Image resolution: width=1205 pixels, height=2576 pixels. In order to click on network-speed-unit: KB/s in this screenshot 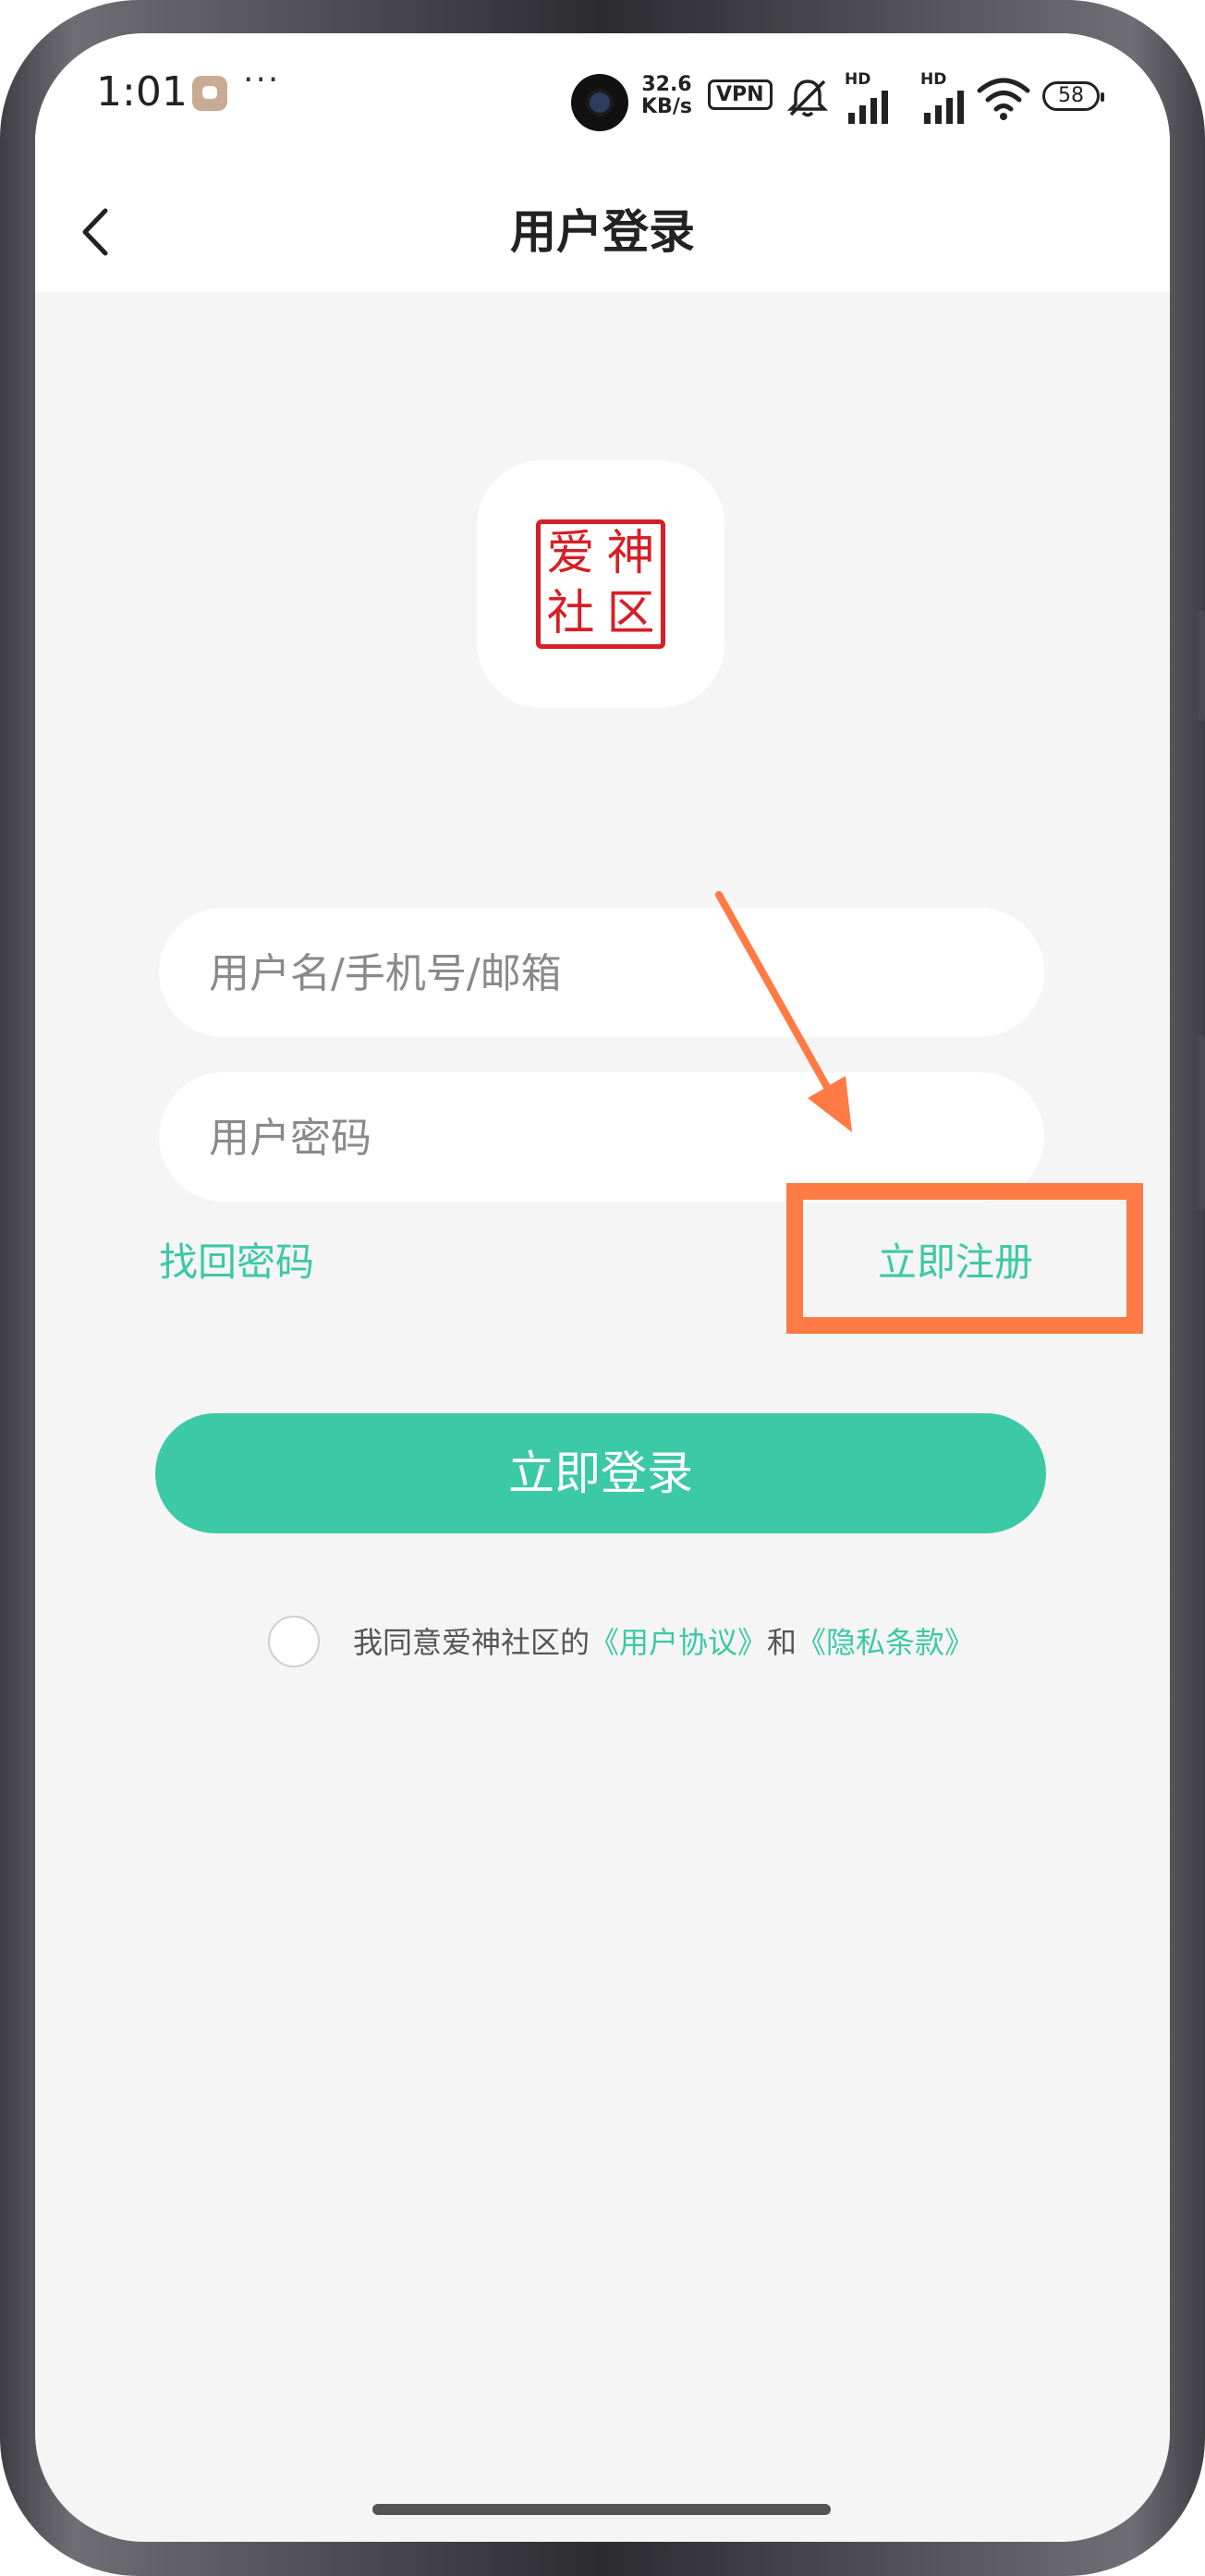, I will do `click(666, 106)`.